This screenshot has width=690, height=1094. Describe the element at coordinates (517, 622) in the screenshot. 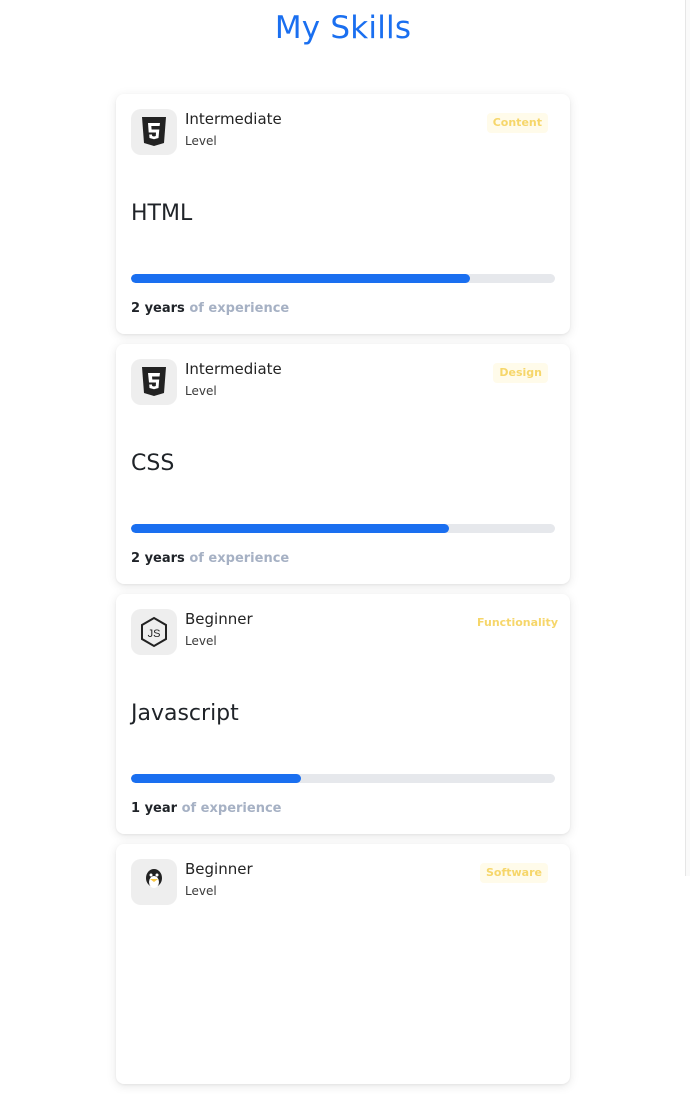

I see `category-badge: Functionality` at that location.